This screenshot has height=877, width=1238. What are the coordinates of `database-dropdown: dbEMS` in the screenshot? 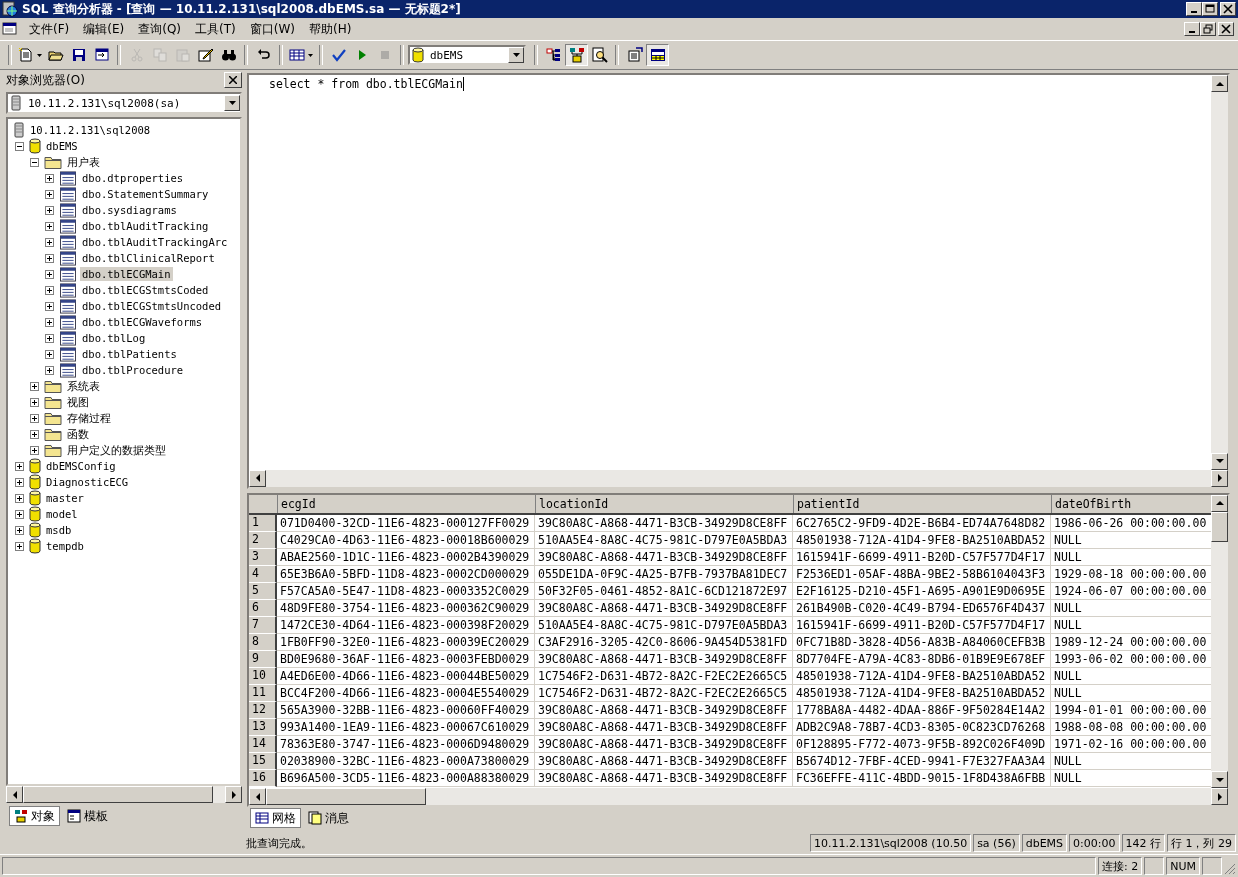 It's located at (467, 55).